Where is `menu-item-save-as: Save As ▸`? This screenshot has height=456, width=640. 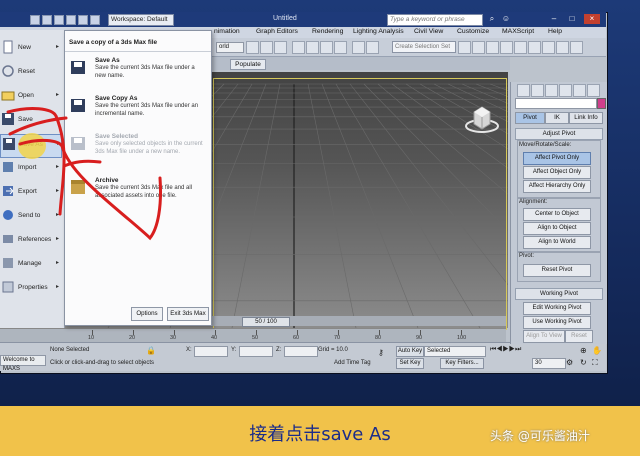 menu-item-save-as: Save As ▸ is located at coordinates (31, 146).